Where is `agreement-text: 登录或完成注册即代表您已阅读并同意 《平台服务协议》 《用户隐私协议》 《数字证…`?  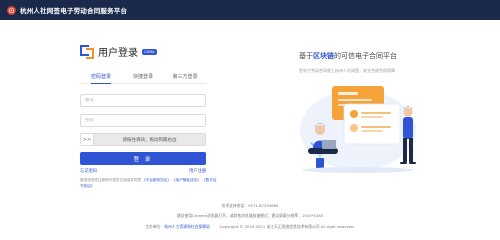
agreement-text: 登录或完成注册即代表您已阅读并同意 《平台服务协议》 《用户隐私协议》 《数字证… is located at coordinates (150, 183).